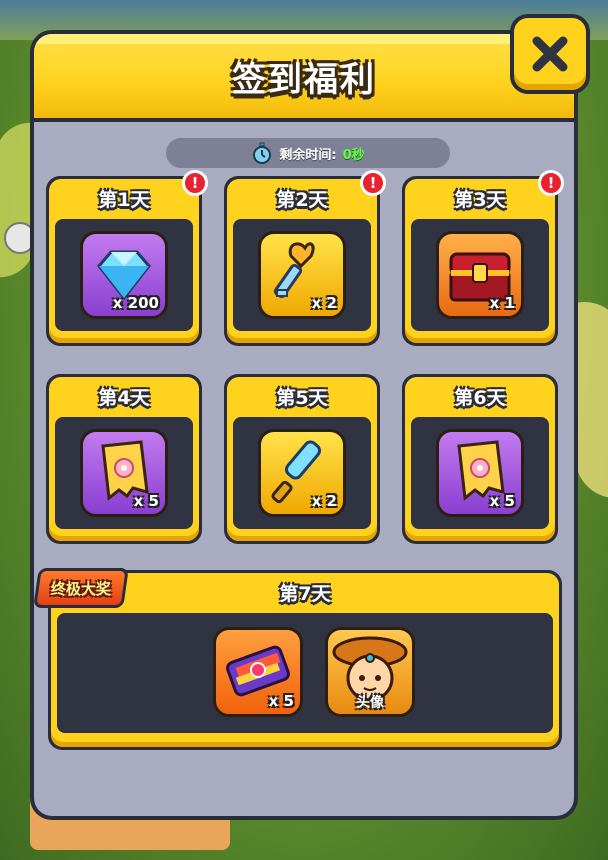 Image resolution: width=608 pixels, height=860 pixels. Describe the element at coordinates (370, 672) in the screenshot. I see `reward-item: 头像` at that location.